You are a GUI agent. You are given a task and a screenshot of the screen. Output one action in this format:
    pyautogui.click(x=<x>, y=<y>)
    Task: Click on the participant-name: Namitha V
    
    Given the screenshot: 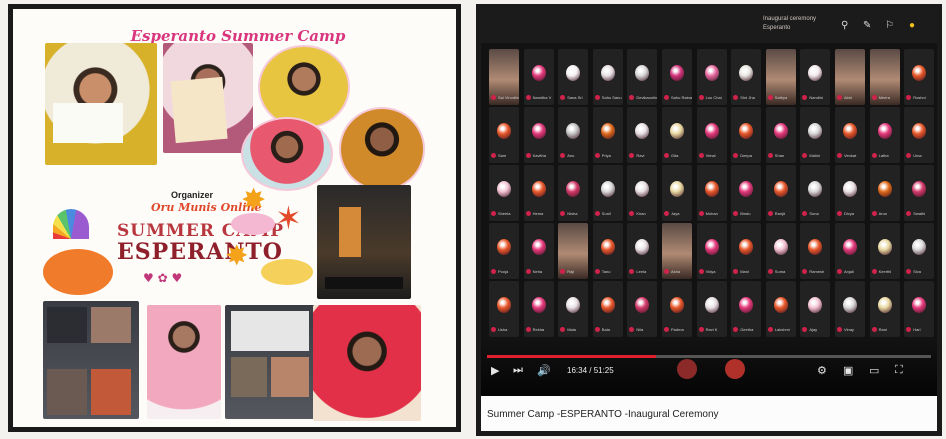 What is the action you would take?
    pyautogui.click(x=539, y=99)
    